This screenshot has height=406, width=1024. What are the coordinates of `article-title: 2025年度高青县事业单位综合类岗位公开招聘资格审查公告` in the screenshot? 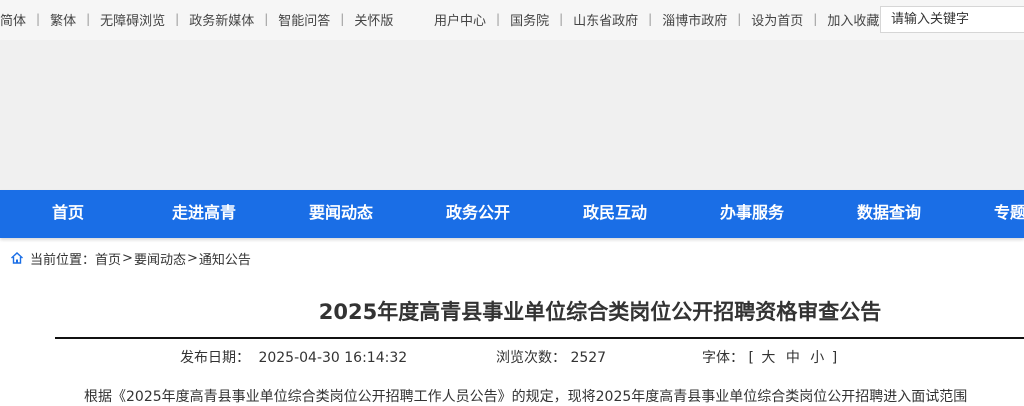 It's located at (600, 312).